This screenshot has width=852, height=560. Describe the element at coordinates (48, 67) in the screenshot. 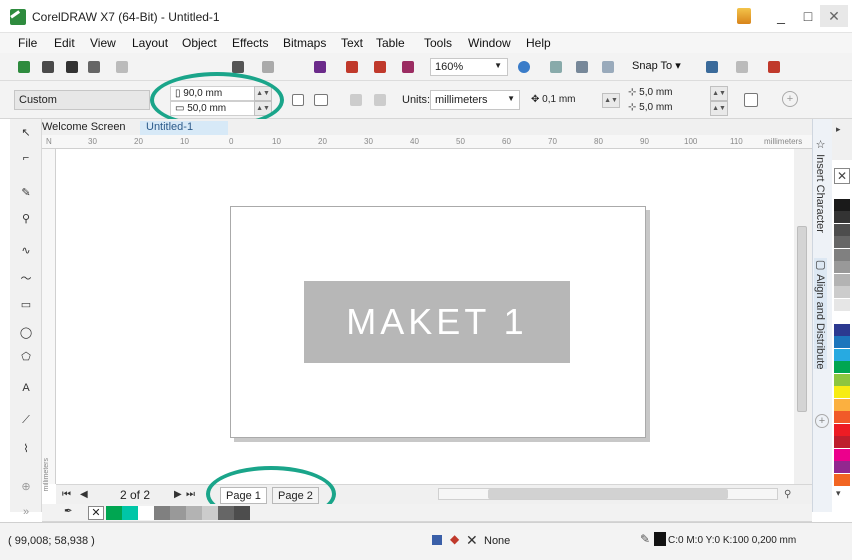

I see `open-icon` at that location.